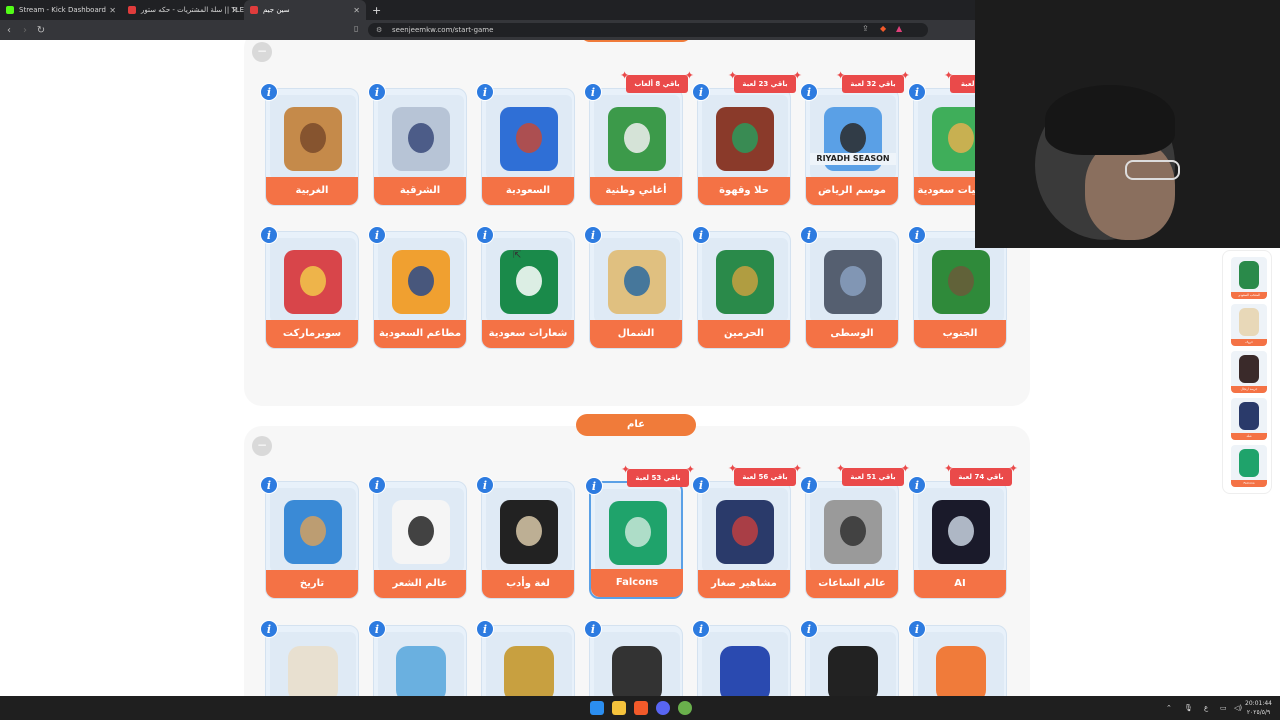 Image resolution: width=1280 pixels, height=720 pixels. I want to click on category-card: شعارات سعودية i, so click(525, 287).